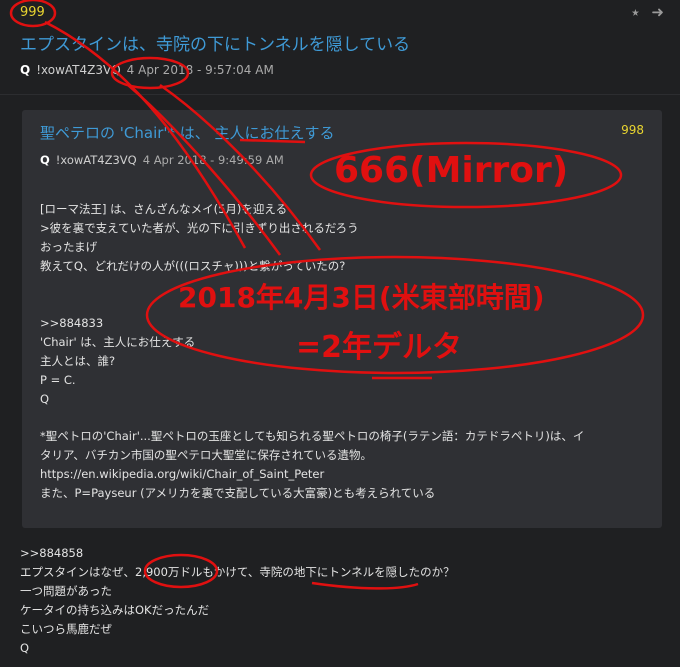 The width and height of the screenshot is (680, 667). I want to click on body-line: 一つ問題があった, so click(66, 591).